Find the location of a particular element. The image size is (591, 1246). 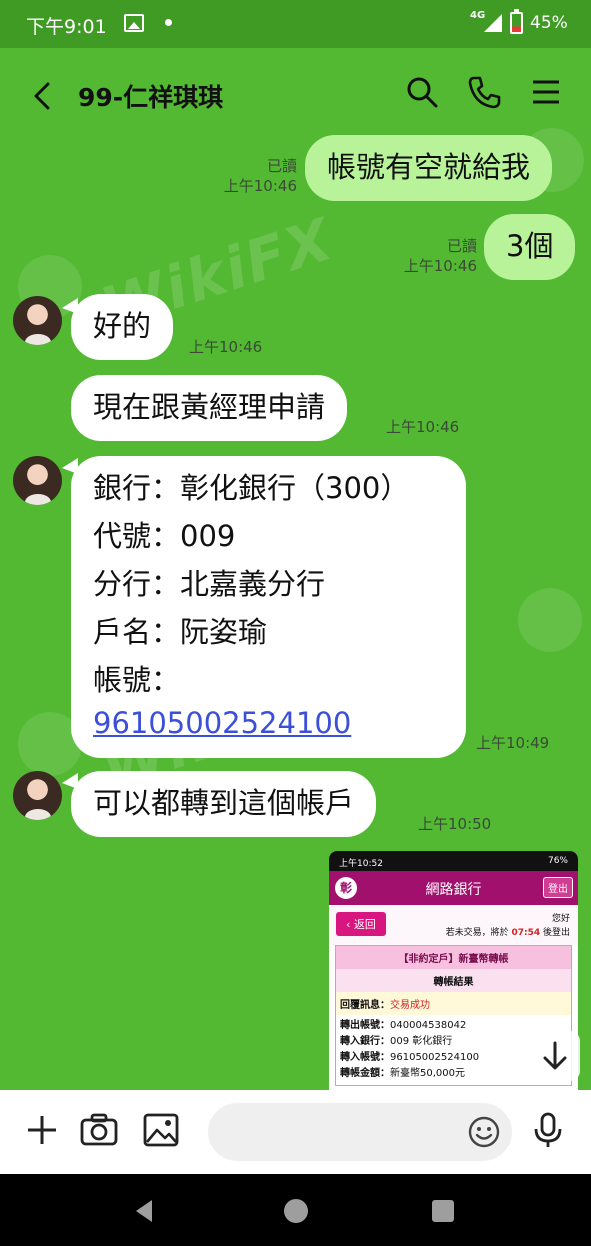

screenshot-battery: 76% is located at coordinates (557, 861).